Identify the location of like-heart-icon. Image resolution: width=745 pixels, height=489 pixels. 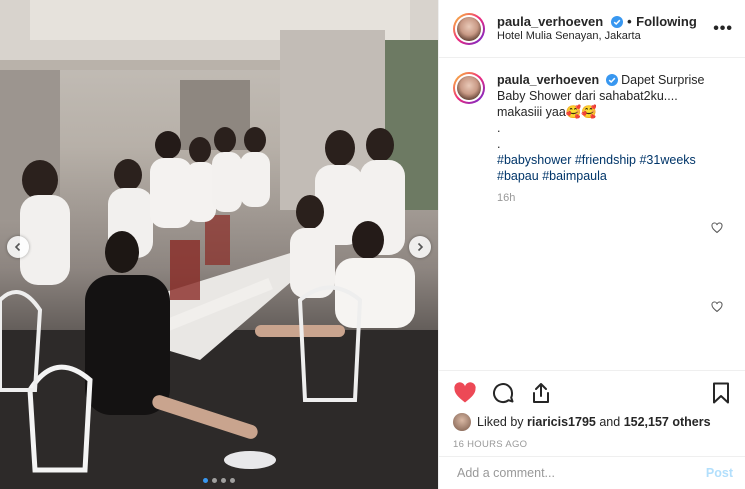
(465, 393).